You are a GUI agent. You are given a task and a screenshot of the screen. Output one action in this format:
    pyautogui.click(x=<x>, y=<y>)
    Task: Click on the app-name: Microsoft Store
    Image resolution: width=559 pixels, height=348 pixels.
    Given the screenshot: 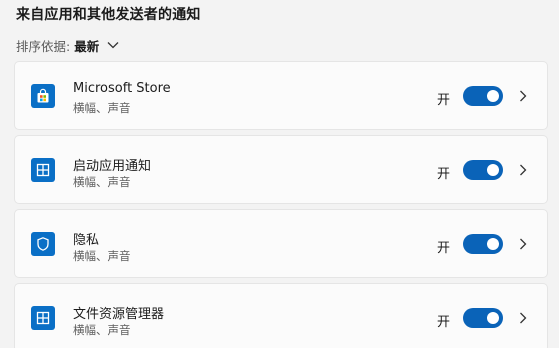 What is the action you would take?
    pyautogui.click(x=122, y=88)
    